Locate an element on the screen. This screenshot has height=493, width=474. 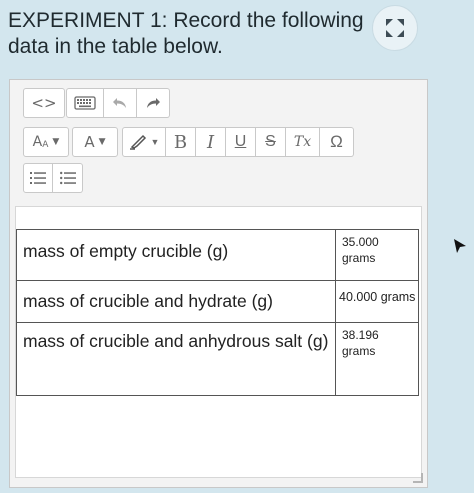
special-char-button: Ω is located at coordinates (337, 142).